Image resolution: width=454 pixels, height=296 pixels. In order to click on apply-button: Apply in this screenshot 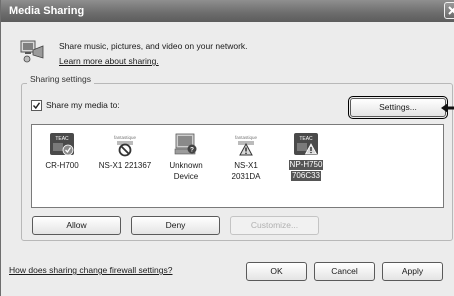, I will do `click(412, 271)`.